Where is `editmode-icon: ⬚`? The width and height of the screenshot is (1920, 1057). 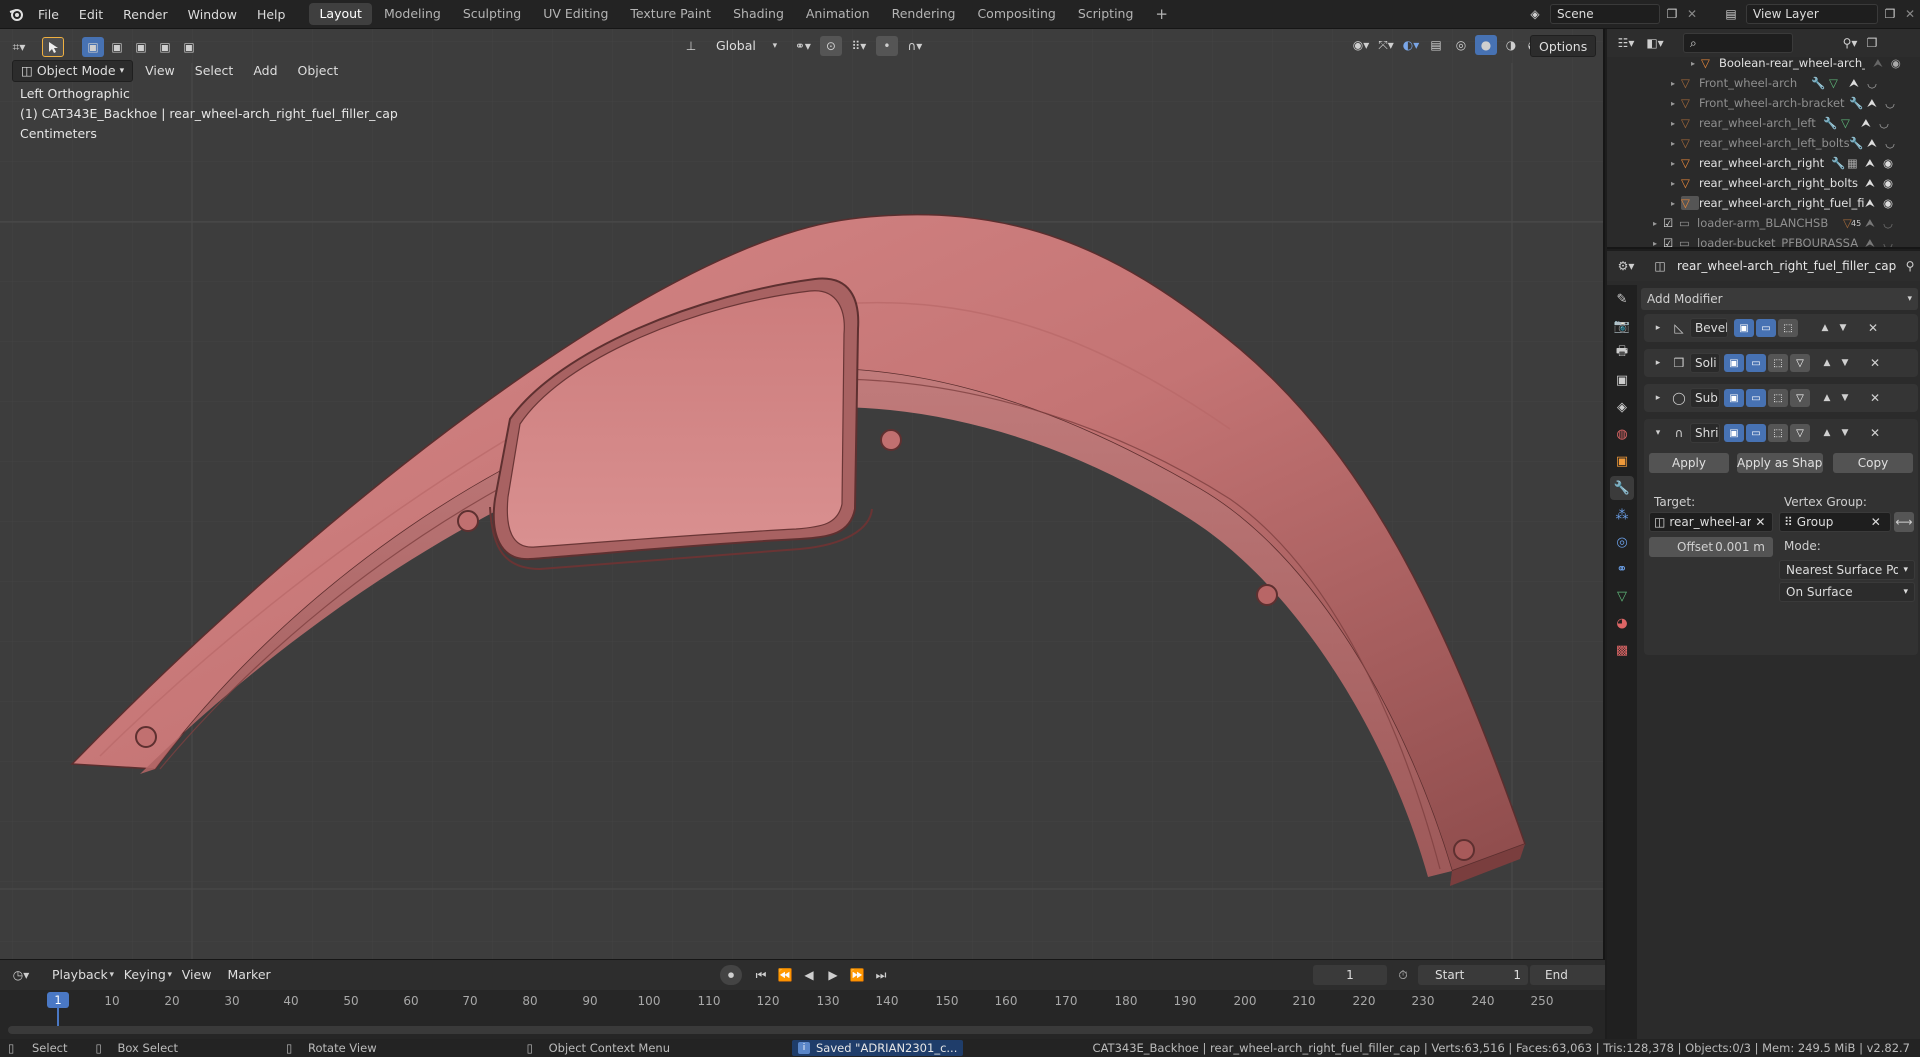 editmode-icon: ⬚ is located at coordinates (1778, 363).